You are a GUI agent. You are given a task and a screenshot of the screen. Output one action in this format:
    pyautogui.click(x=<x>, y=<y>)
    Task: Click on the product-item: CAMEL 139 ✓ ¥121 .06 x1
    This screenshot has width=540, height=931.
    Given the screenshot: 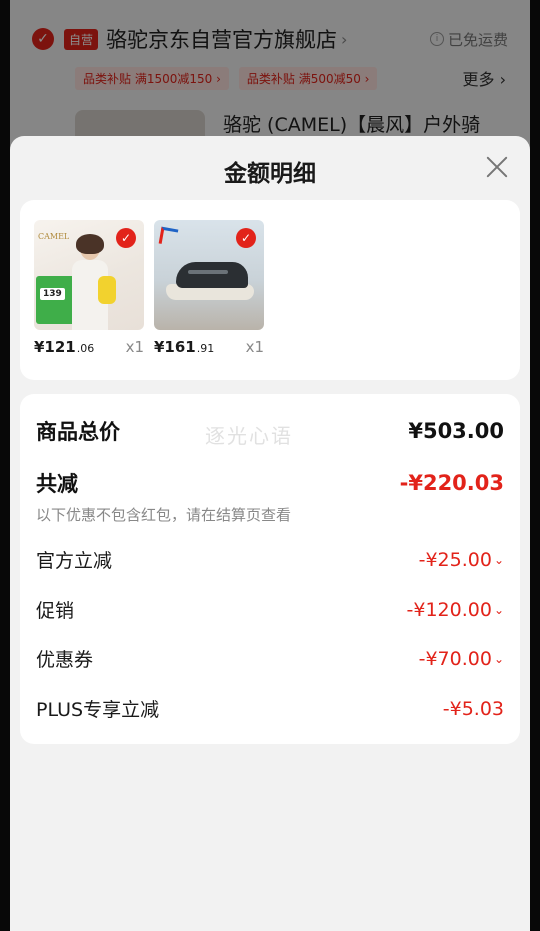 What is the action you would take?
    pyautogui.click(x=89, y=288)
    